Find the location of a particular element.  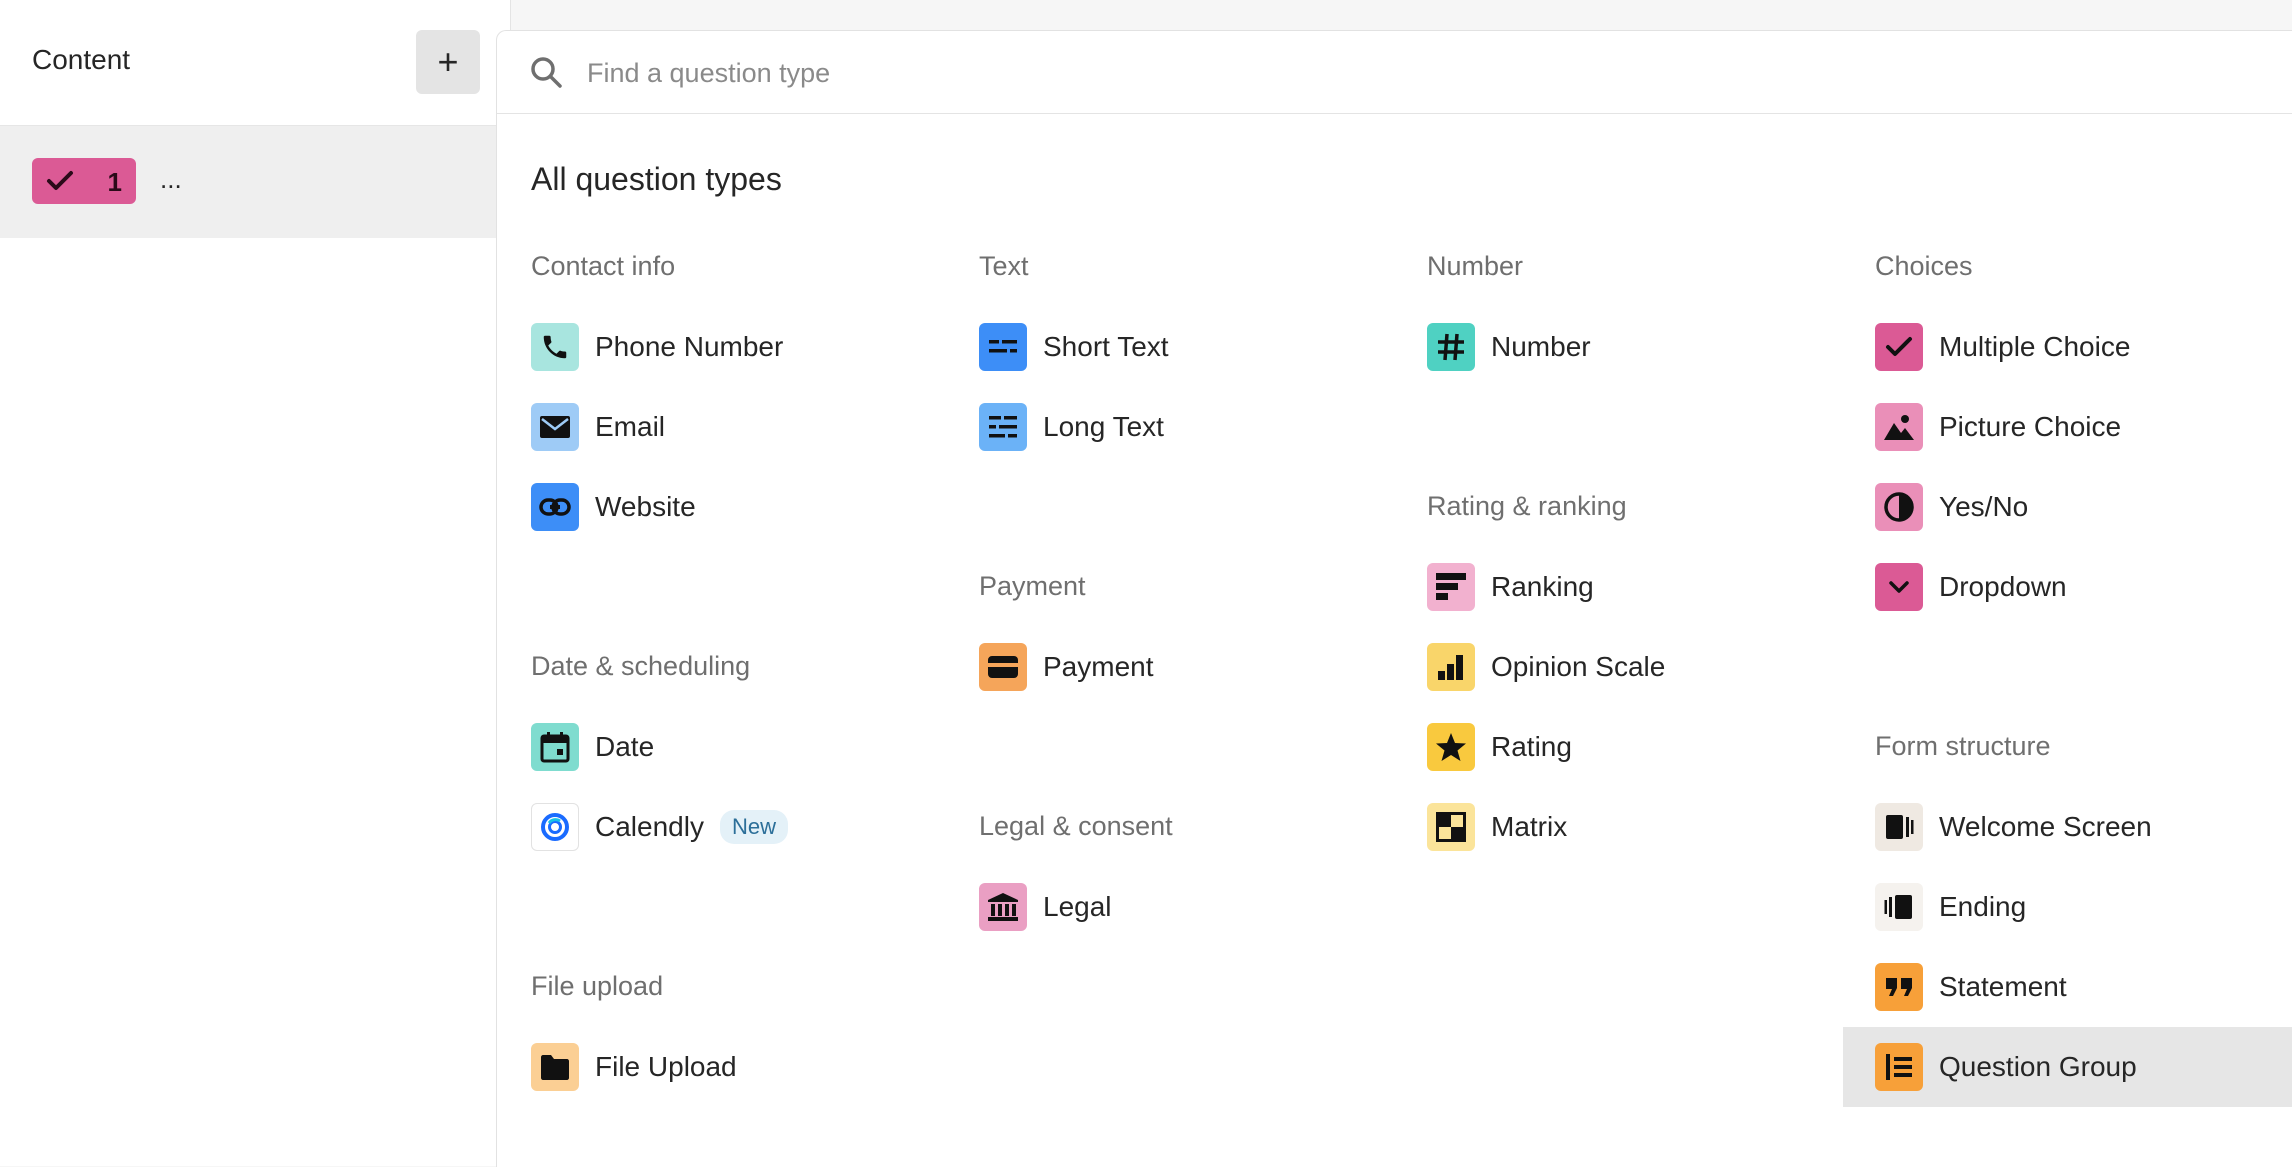

type-label: Rating is located at coordinates (1531, 746).